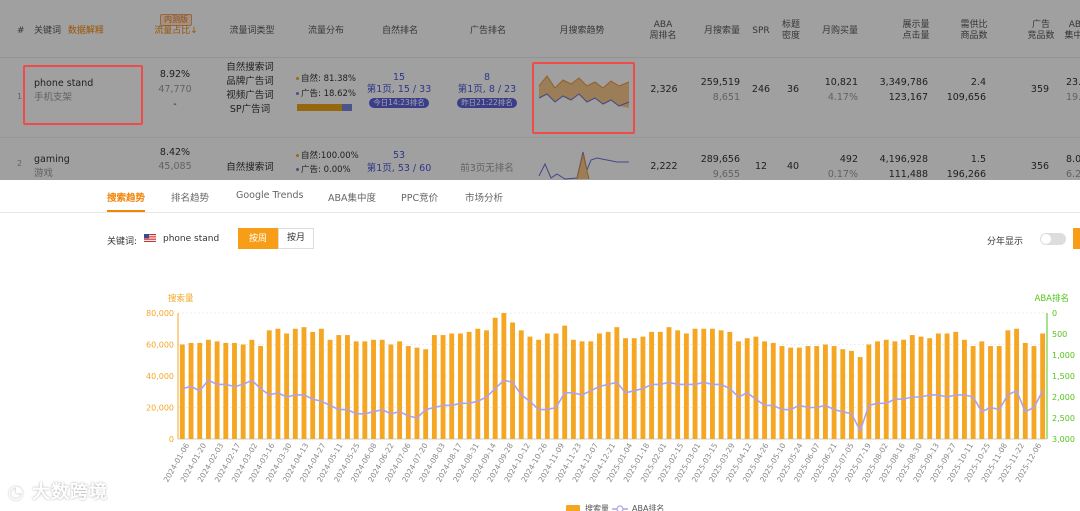 The width and height of the screenshot is (1080, 511). What do you see at coordinates (974, 30) in the screenshot?
I see `header-supply-ratio: 需供比 商品数` at bounding box center [974, 30].